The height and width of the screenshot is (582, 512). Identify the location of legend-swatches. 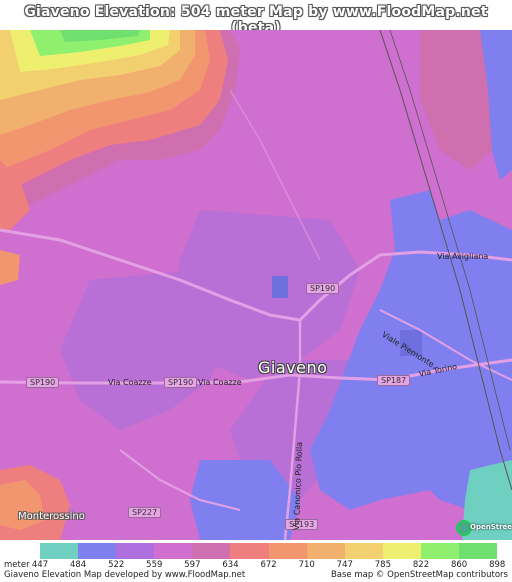
(269, 551).